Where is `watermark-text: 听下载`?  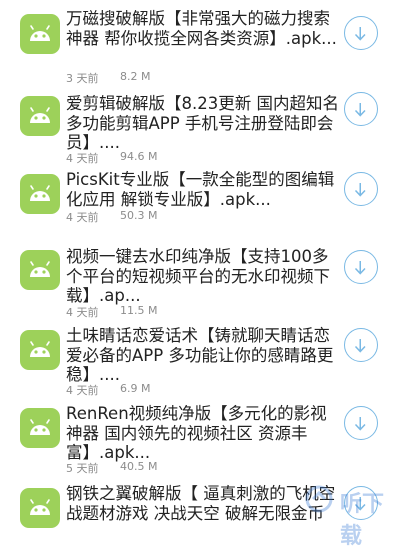
watermark-text: 听下载 is located at coordinates (362, 520).